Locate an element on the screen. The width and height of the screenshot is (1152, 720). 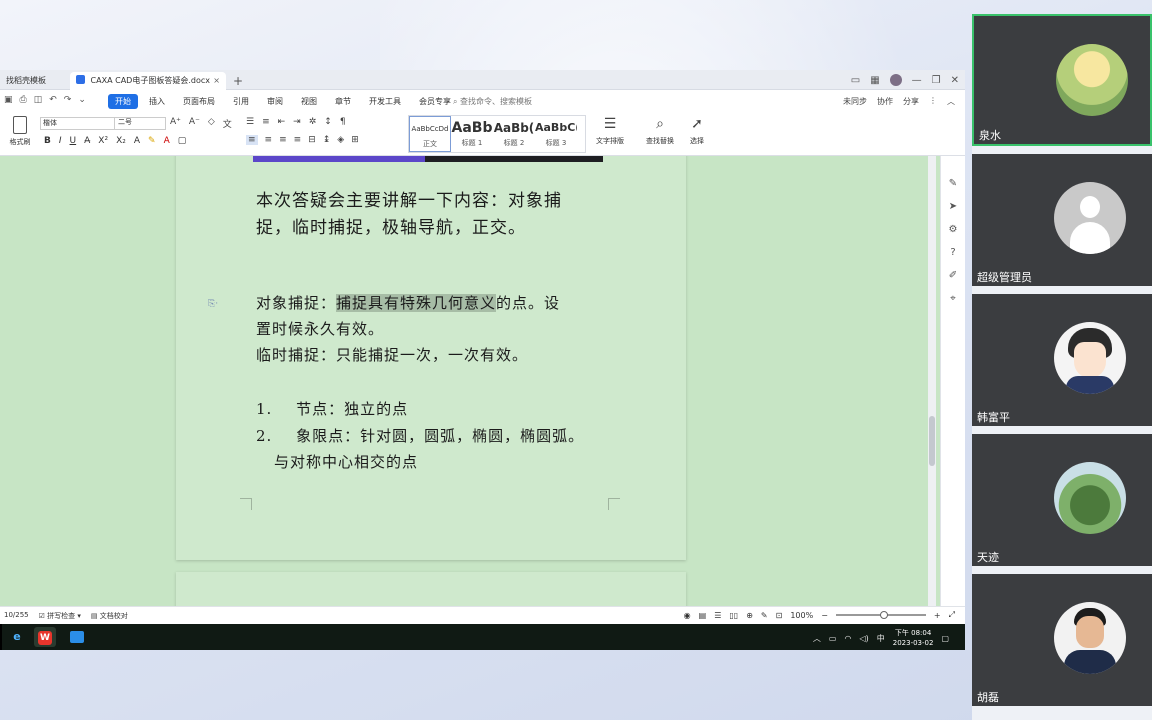
style-heading-1: AaBb 标题 1 is located at coordinates (472, 134).